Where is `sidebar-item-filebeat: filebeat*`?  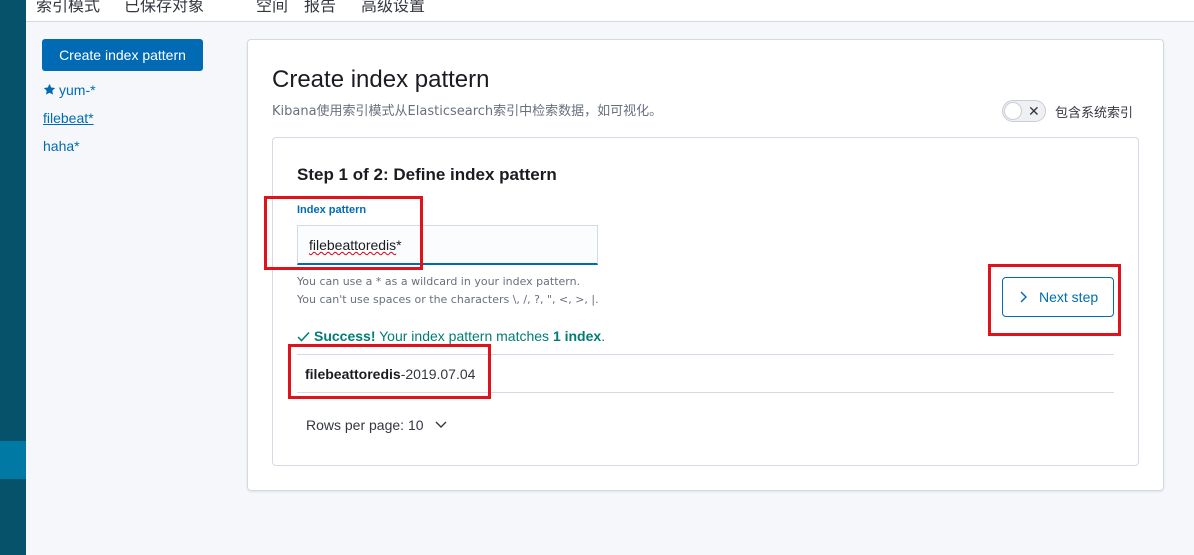 sidebar-item-filebeat: filebeat* is located at coordinates (68, 118).